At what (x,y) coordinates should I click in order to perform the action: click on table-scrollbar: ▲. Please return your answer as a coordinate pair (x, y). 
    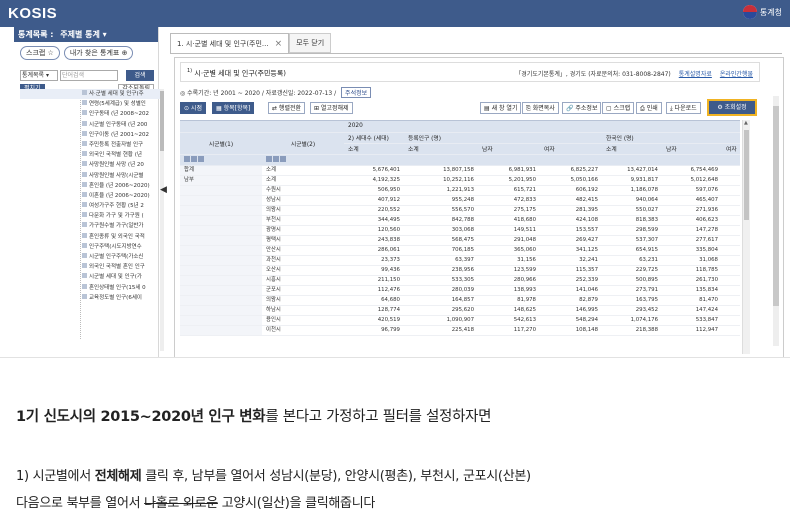
    Looking at the image, I should click on (746, 237).